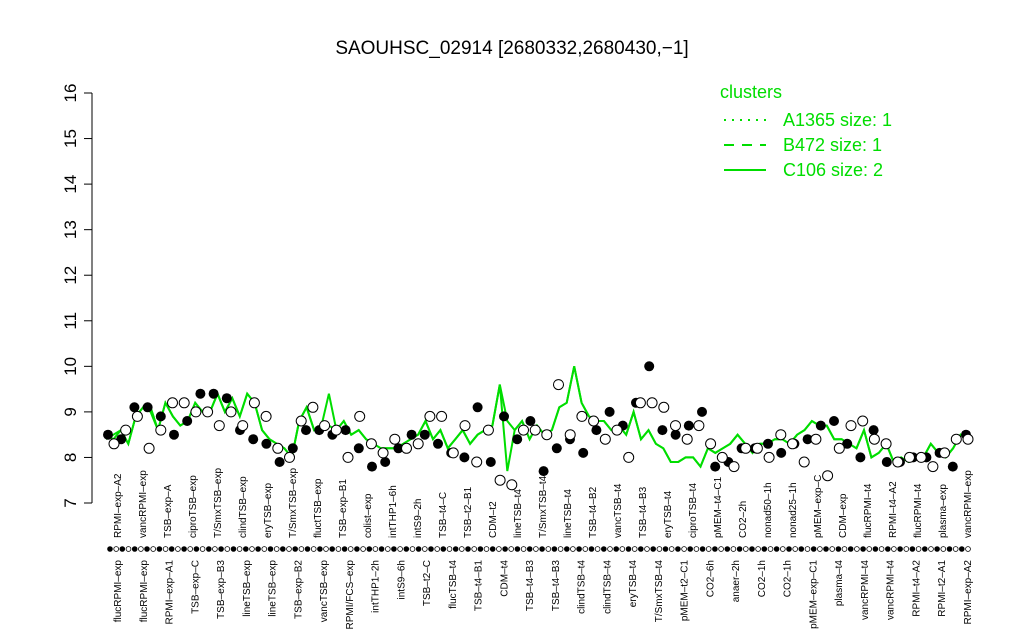 The height and width of the screenshot is (640, 1024). Describe the element at coordinates (668, 514) in the screenshot. I see `top-category-label: eryTSB–t4` at that location.